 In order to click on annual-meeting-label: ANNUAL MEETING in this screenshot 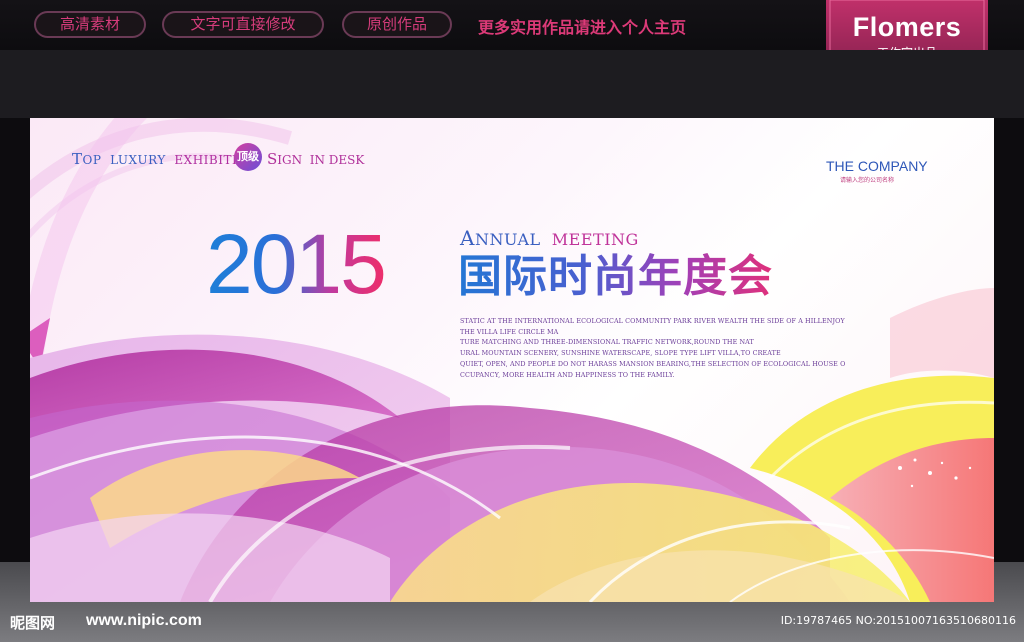, I will do `click(549, 238)`.